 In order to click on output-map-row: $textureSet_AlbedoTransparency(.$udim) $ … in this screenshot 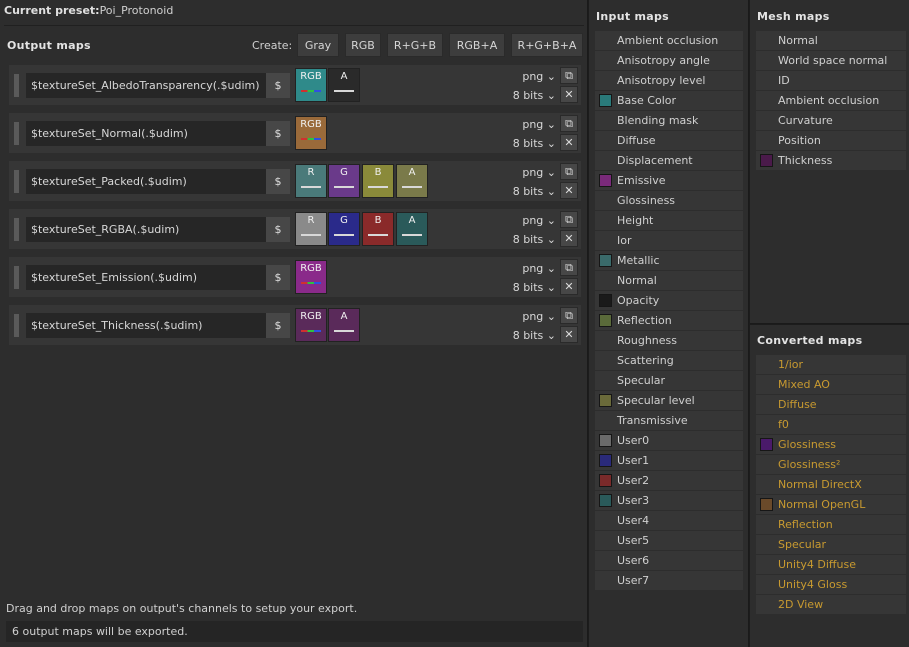, I will do `click(295, 85)`.